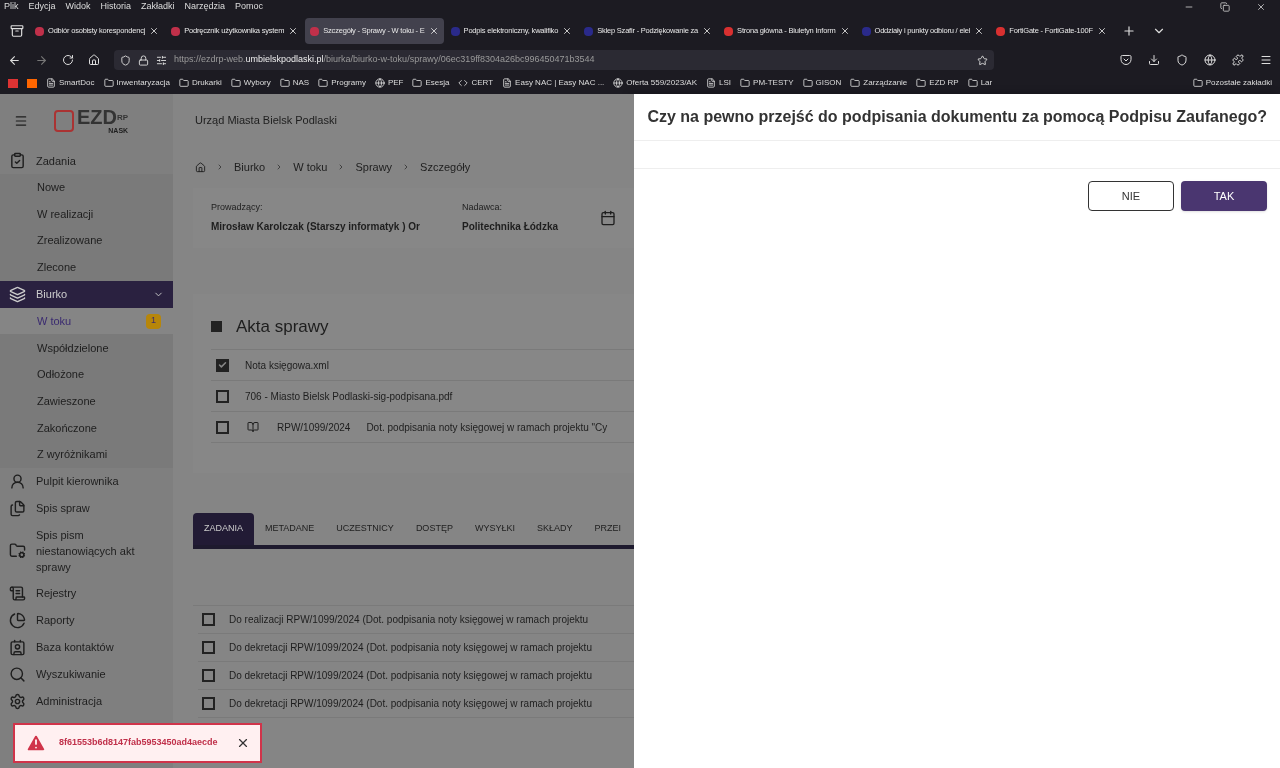  What do you see at coordinates (374, 167) in the screenshot?
I see `breadcrumb-link: Sprawy` at bounding box center [374, 167].